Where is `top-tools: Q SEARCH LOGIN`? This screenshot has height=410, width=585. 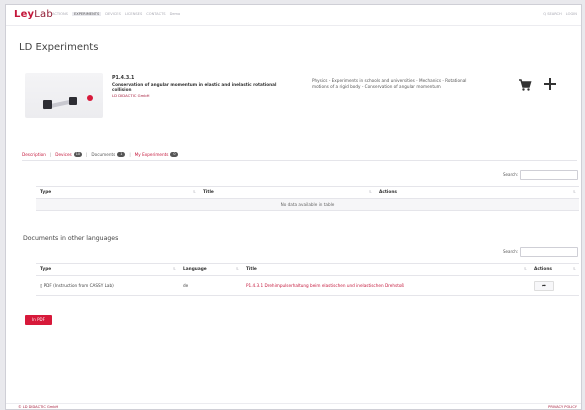
top-tools: Q SEARCH LOGIN is located at coordinates (560, 14).